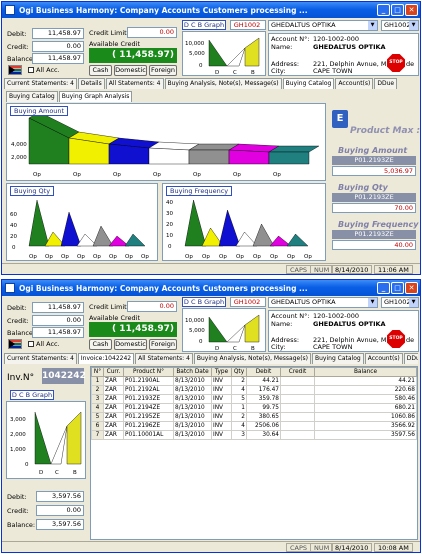 The height and width of the screenshot is (554, 422). What do you see at coordinates (32, 96) in the screenshot?
I see `subtab-buying-catalog: Buying Catalog` at bounding box center [32, 96].